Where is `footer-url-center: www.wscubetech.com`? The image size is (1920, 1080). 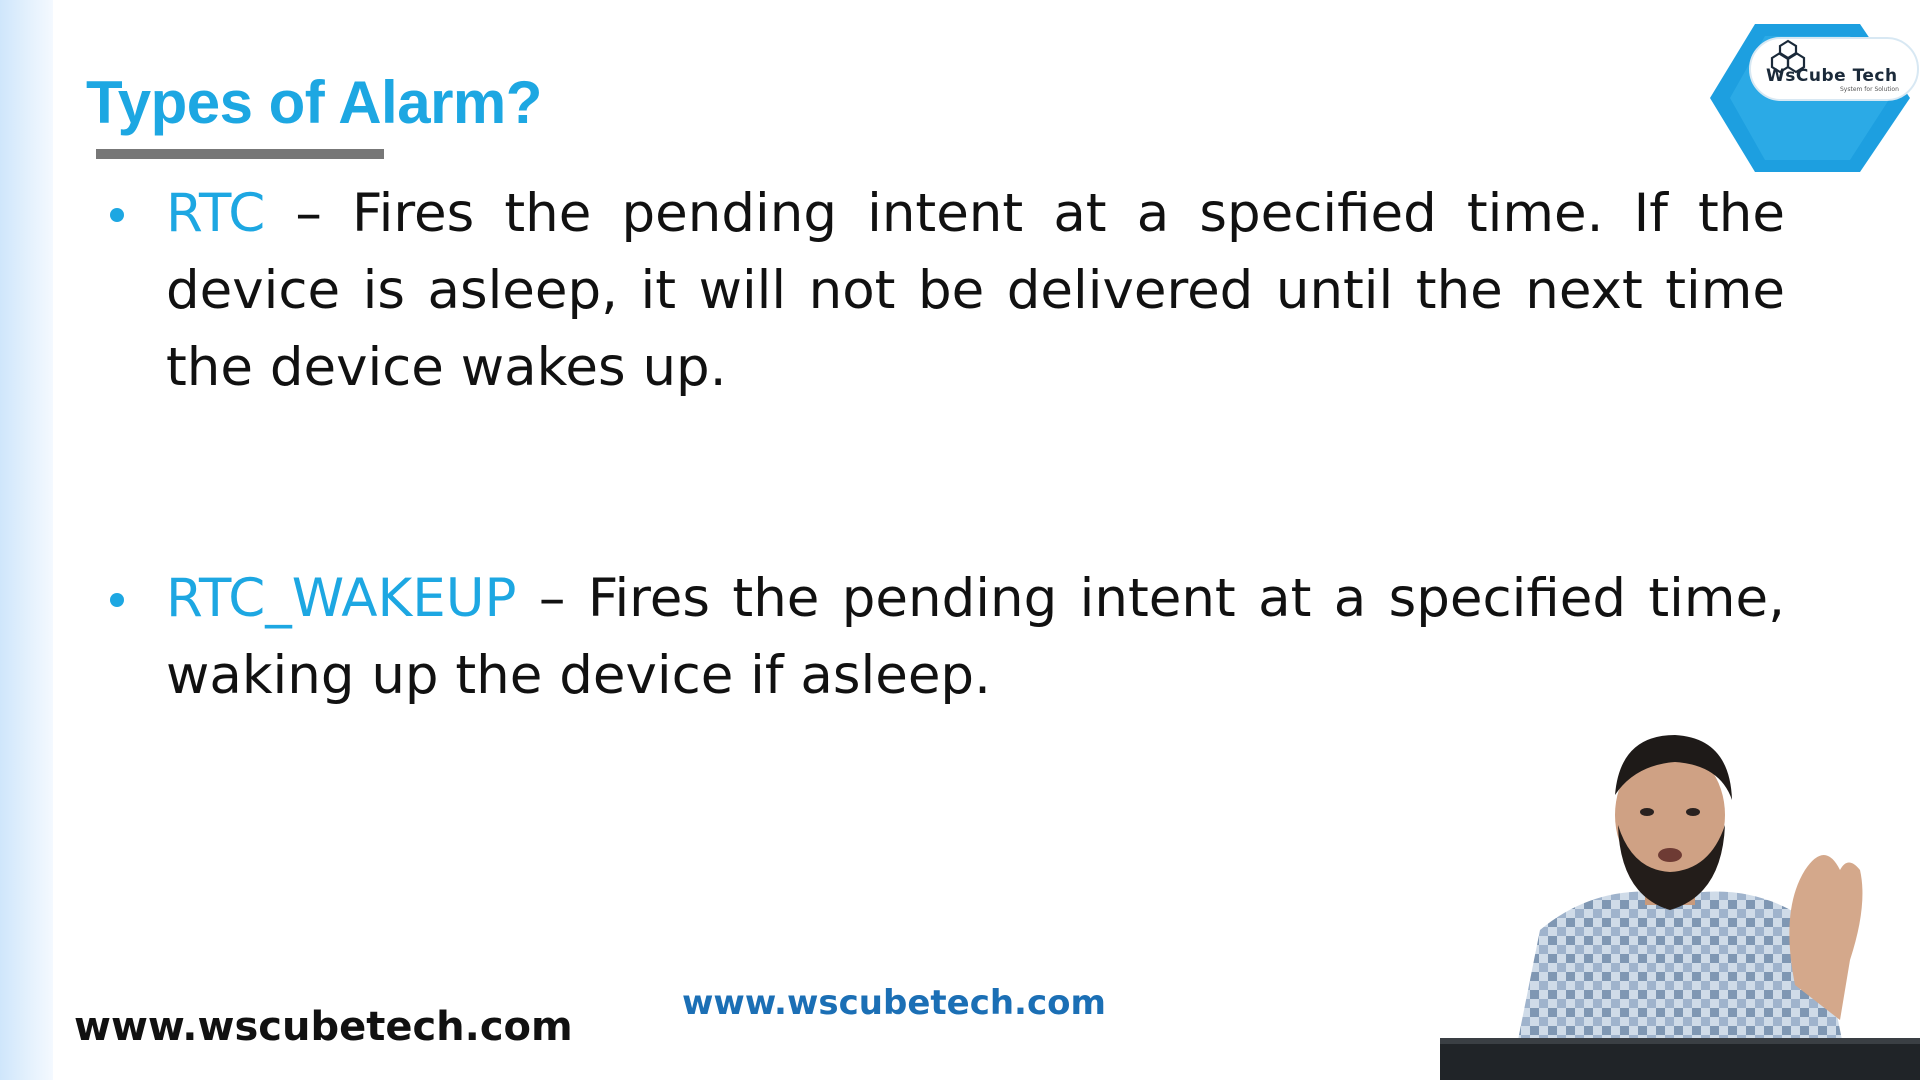 footer-url-center: www.wscubetech.com is located at coordinates (894, 1003).